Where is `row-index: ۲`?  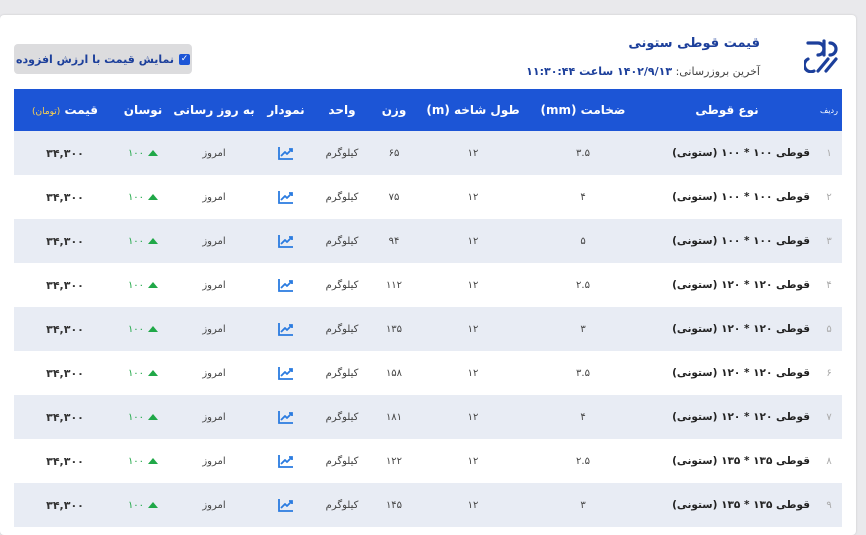
row-index: ۲ is located at coordinates (829, 197).